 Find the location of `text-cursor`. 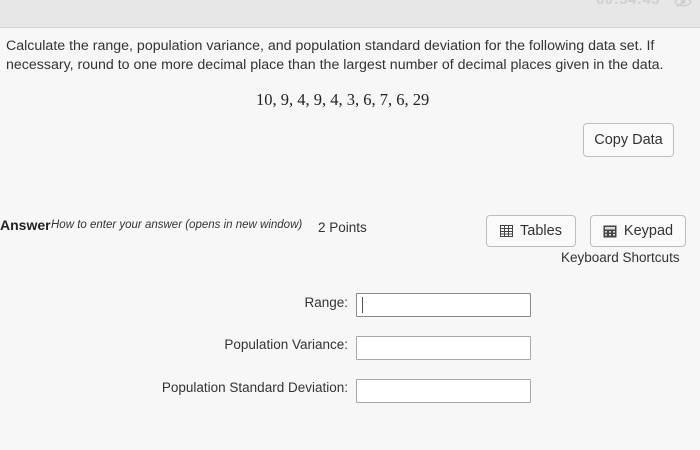

text-cursor is located at coordinates (362, 305).